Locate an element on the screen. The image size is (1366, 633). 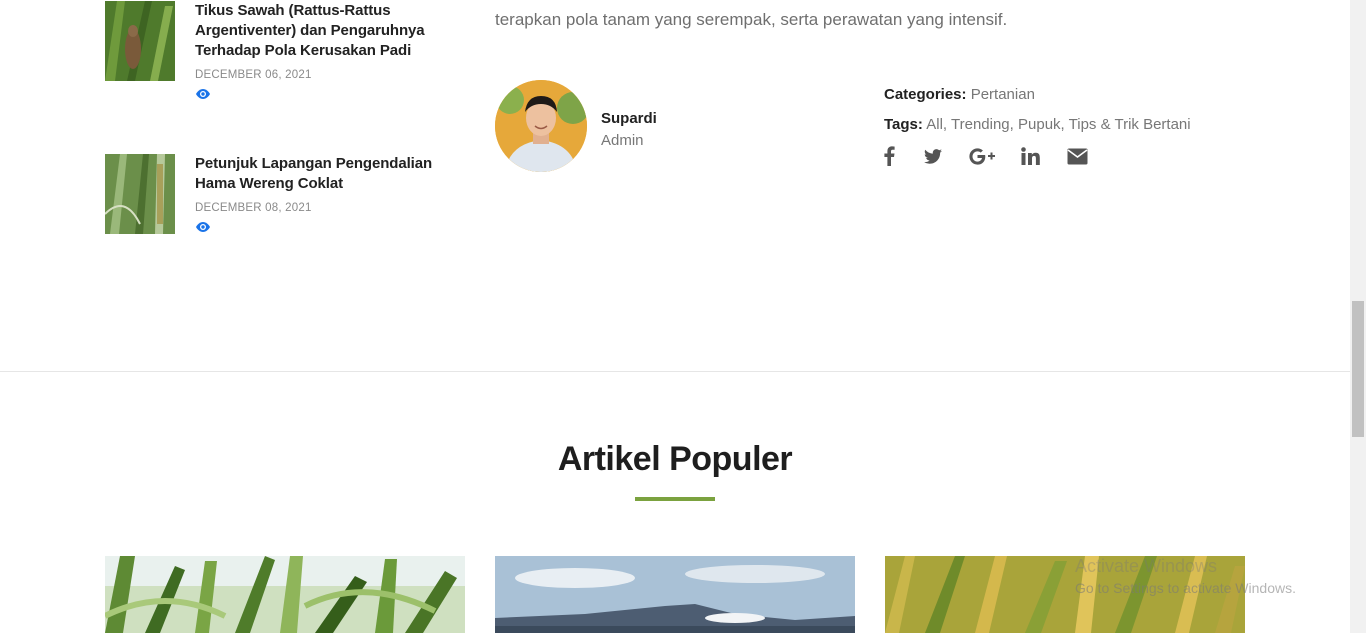
tag-link: Tips & Trik Bertani is located at coordinates (1130, 124).